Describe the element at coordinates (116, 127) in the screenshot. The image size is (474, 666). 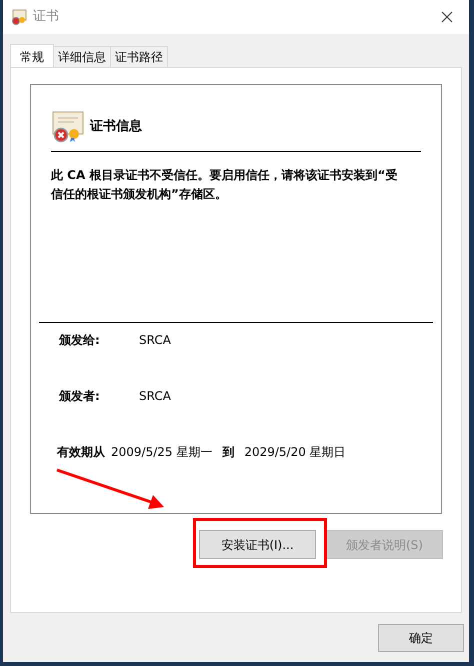
I see `section-heading: 证书信息` at that location.